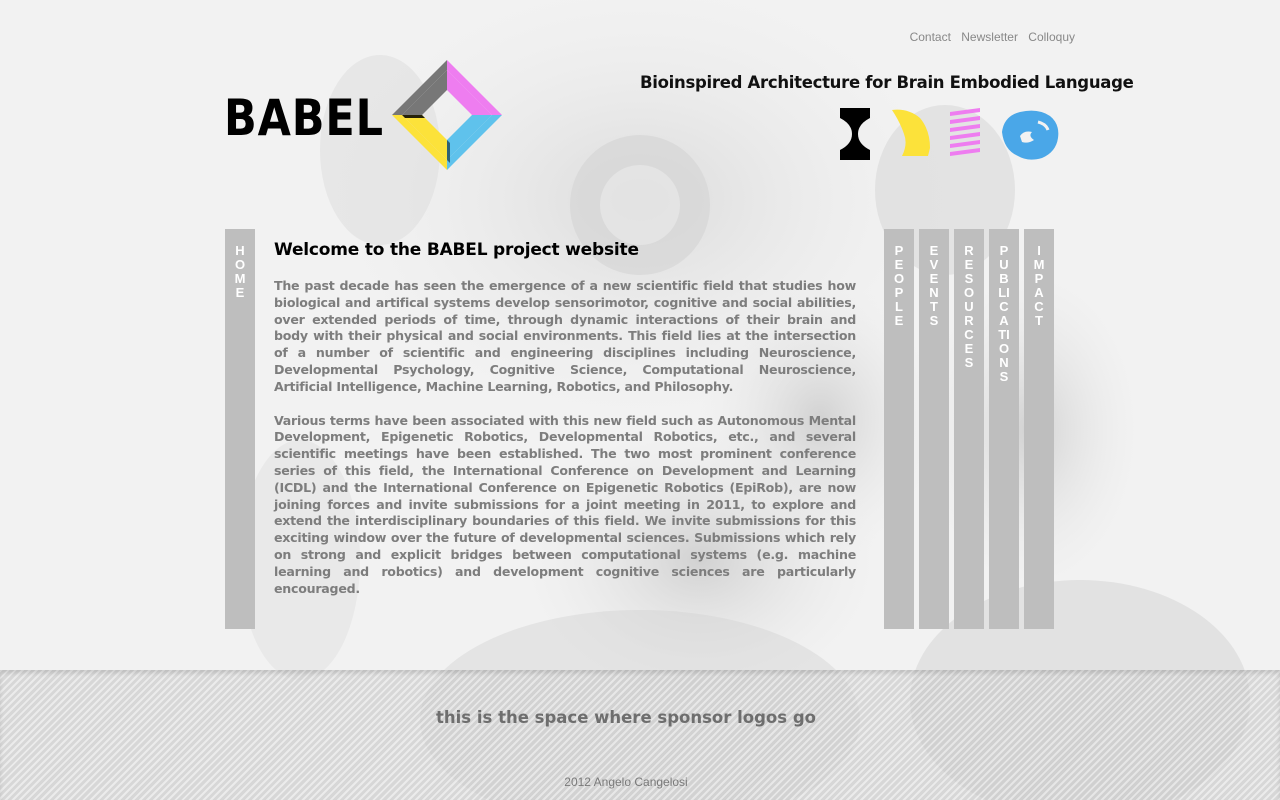 The image size is (1280, 800). Describe the element at coordinates (1004, 429) in the screenshot. I see `tab-publications: PUBLICATIONS` at that location.